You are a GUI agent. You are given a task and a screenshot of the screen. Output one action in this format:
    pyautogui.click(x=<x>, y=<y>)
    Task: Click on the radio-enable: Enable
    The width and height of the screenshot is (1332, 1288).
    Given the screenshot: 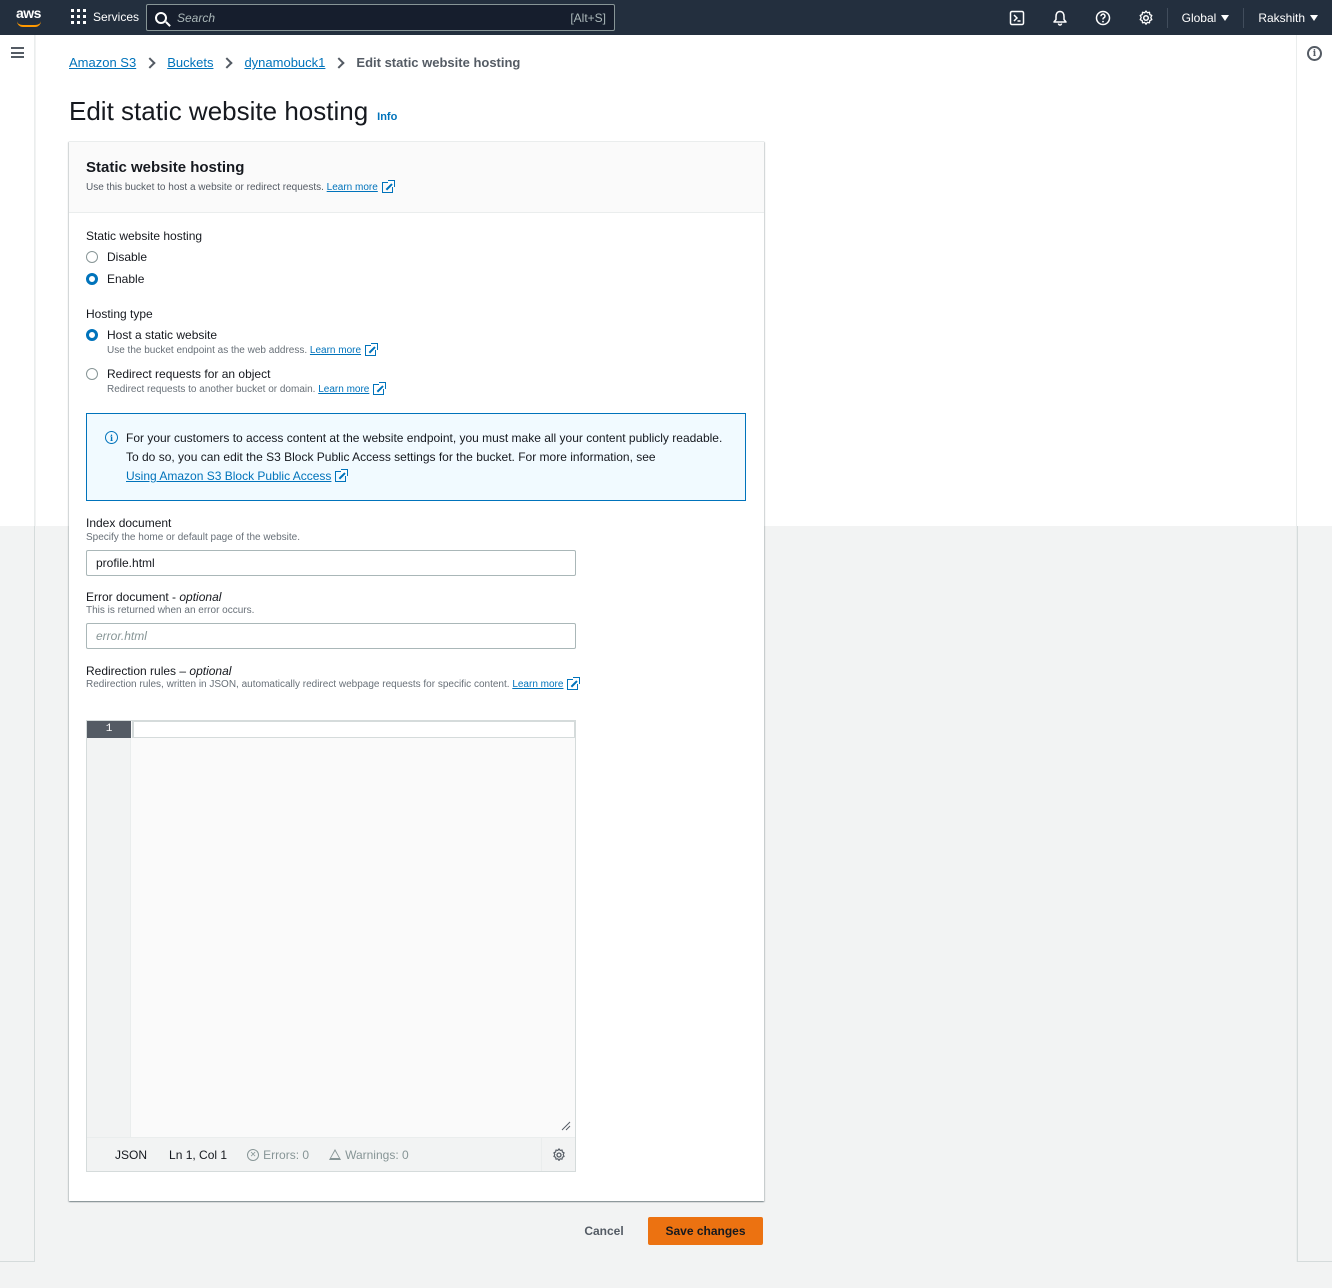 What is the action you would take?
    pyautogui.click(x=115, y=279)
    